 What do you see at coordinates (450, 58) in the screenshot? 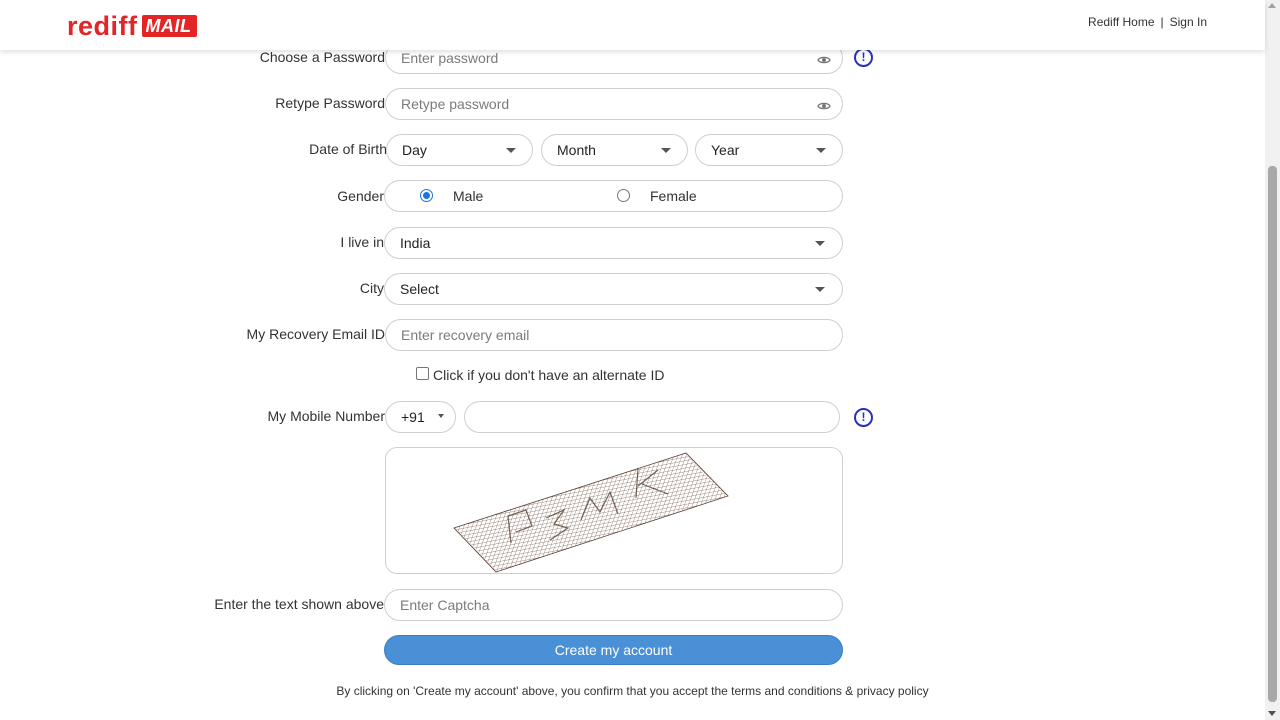
I see `password-placeholder: Enter password` at bounding box center [450, 58].